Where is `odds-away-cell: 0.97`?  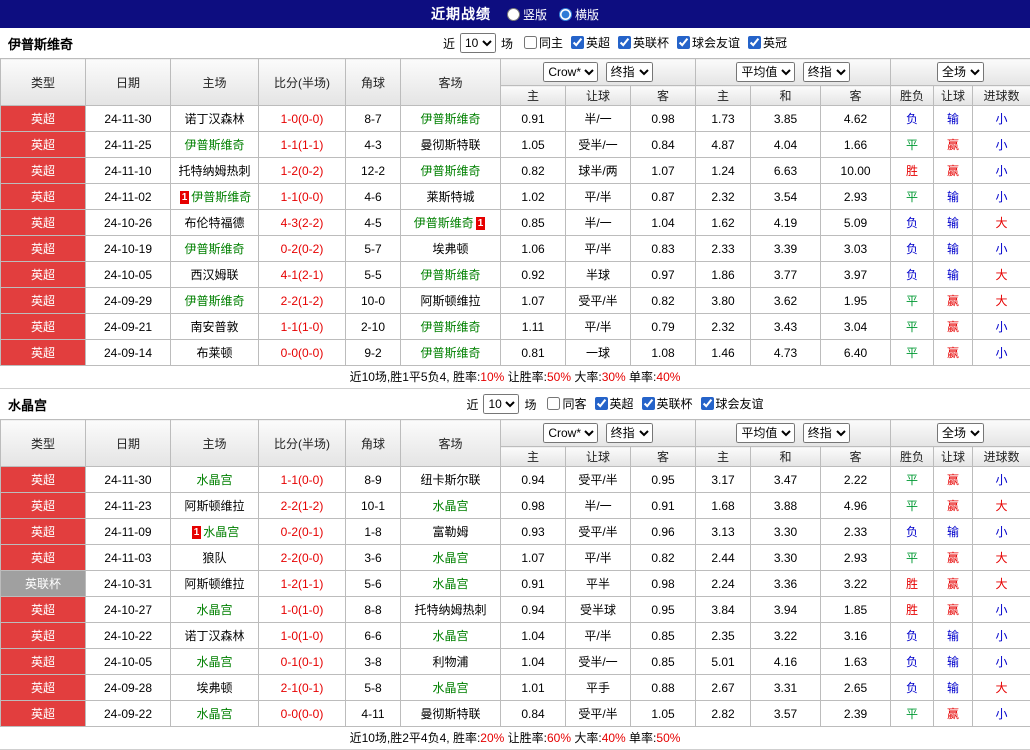 odds-away-cell: 0.97 is located at coordinates (663, 275).